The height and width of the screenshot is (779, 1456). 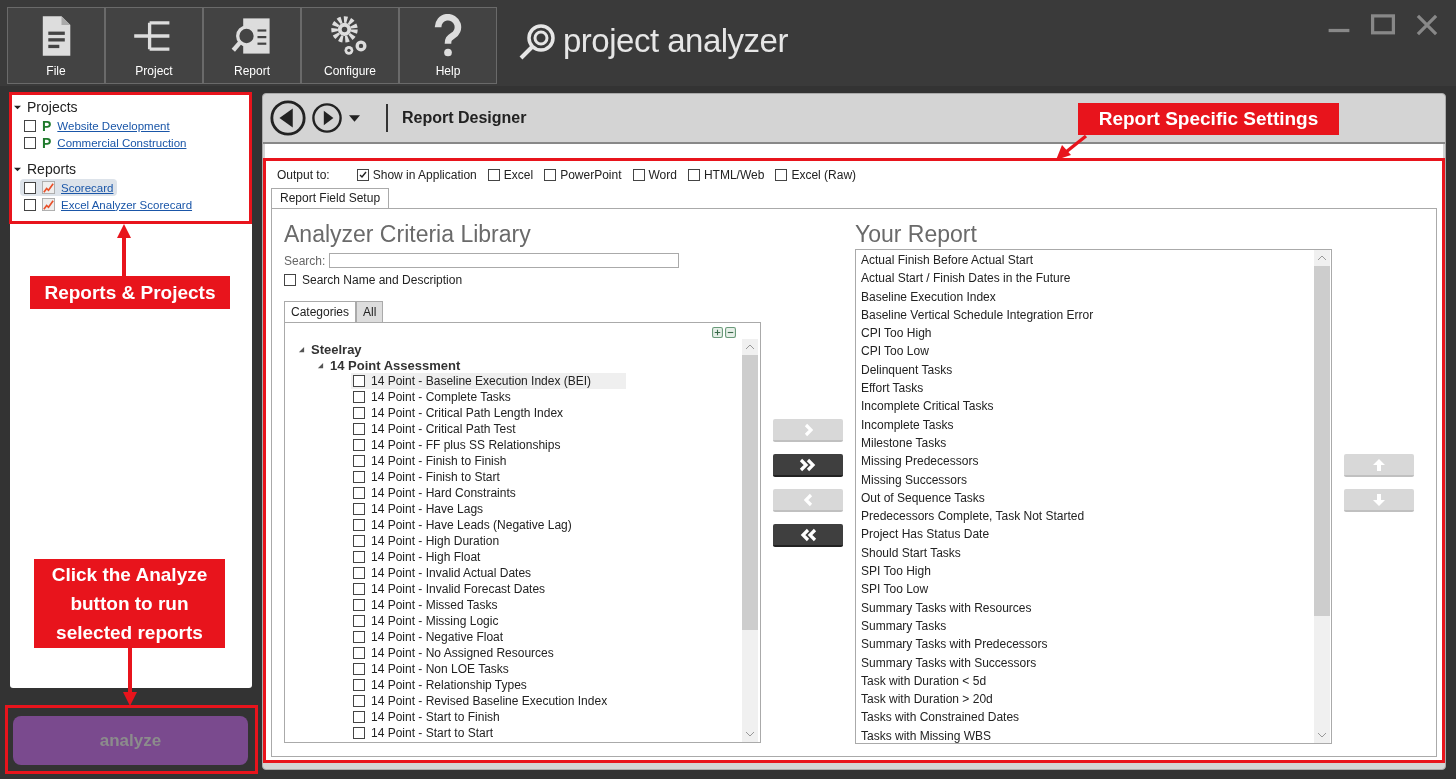 What do you see at coordinates (488, 429) in the screenshot?
I see `criteria-item: 14 Point - Critical Path Test` at bounding box center [488, 429].